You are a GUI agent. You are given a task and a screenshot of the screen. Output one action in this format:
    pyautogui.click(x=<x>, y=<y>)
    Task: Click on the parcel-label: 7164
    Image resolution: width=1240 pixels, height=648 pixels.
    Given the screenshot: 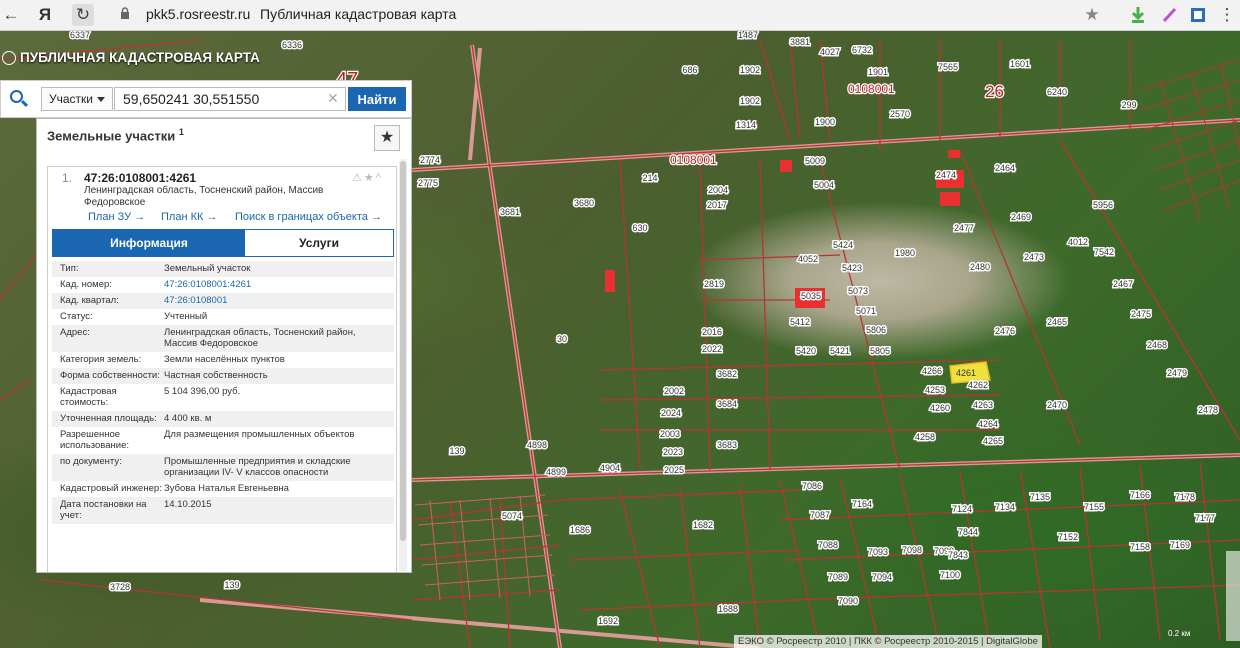 What is the action you would take?
    pyautogui.click(x=861, y=504)
    